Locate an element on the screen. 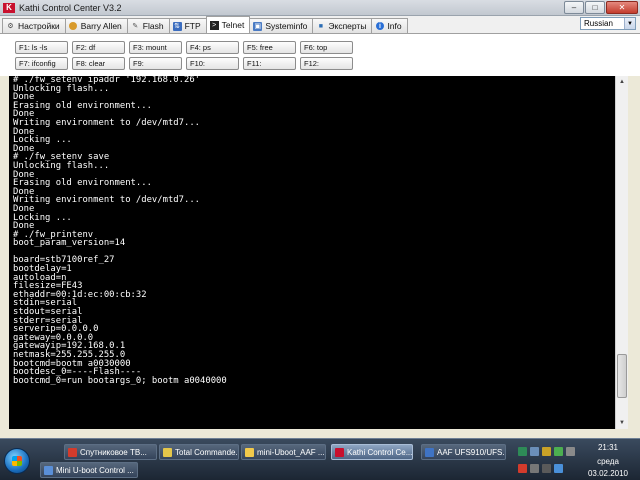  close-button: ✕ is located at coordinates (622, 7).